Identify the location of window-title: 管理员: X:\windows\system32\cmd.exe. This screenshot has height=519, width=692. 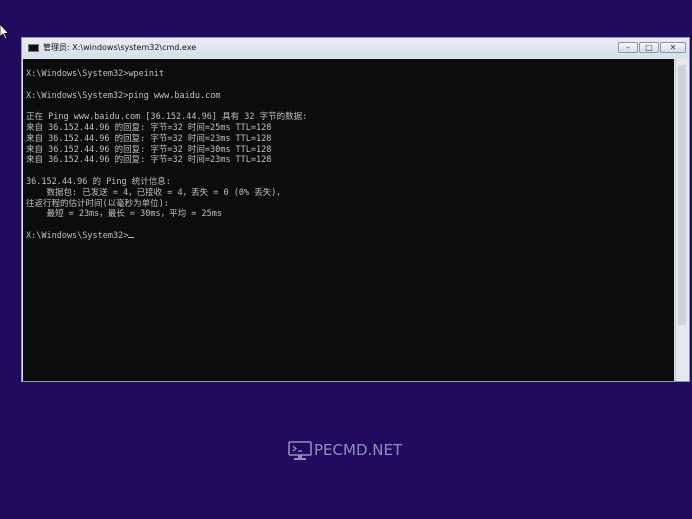
(120, 47).